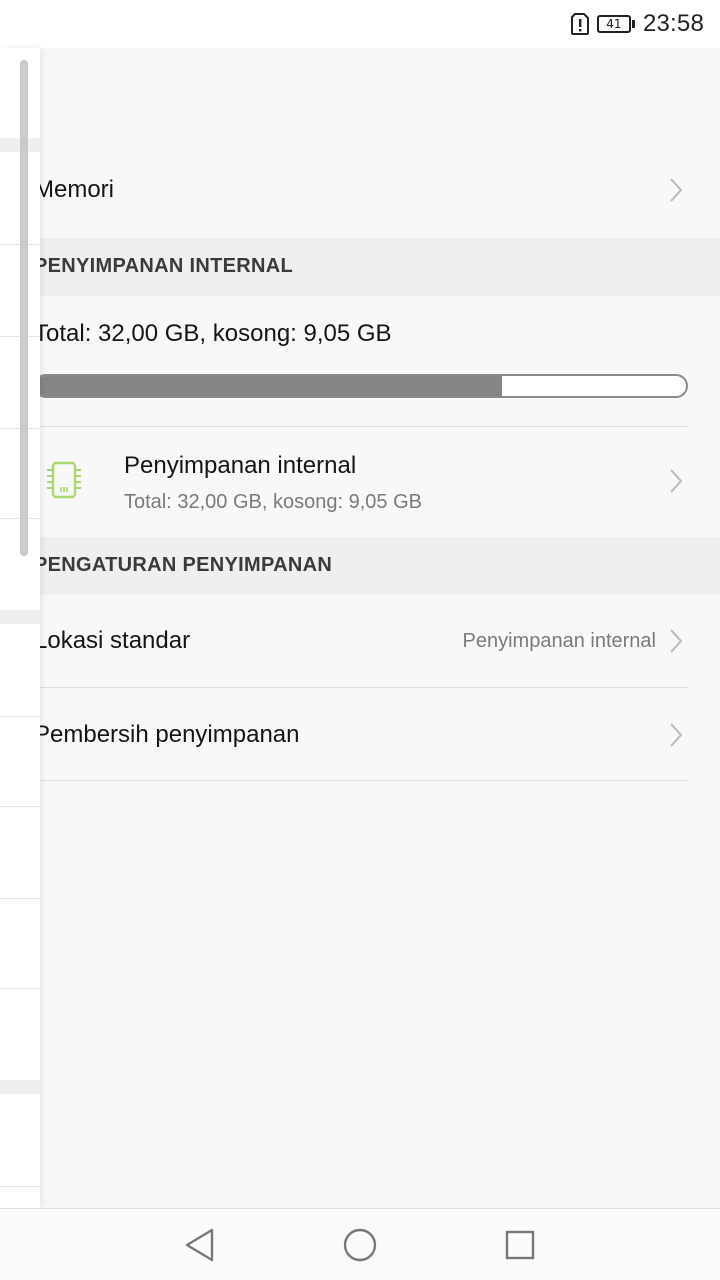  What do you see at coordinates (20, 628) in the screenshot?
I see `side-panel` at bounding box center [20, 628].